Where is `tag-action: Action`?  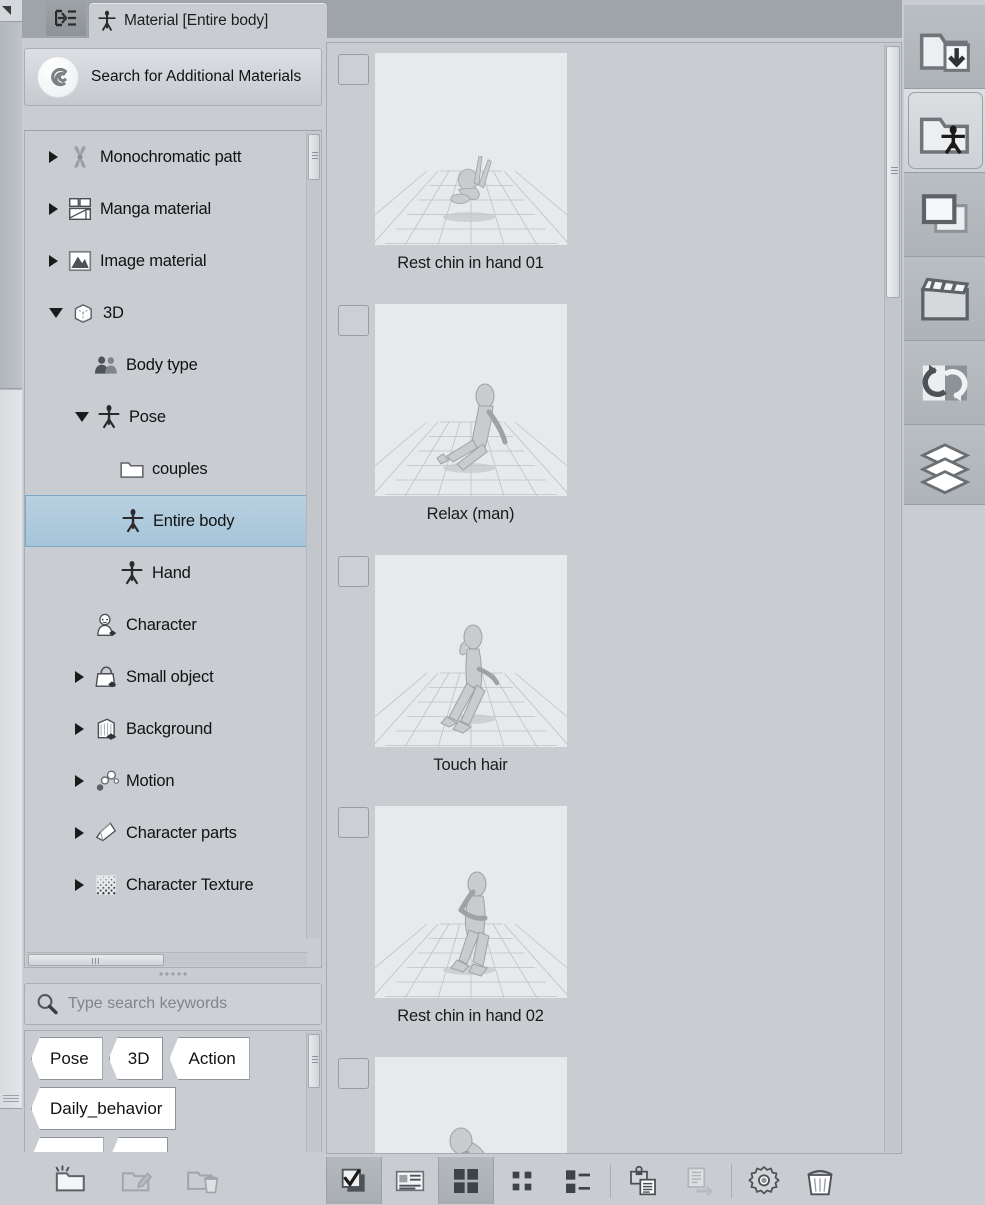
tag-action: Action is located at coordinates (209, 1058).